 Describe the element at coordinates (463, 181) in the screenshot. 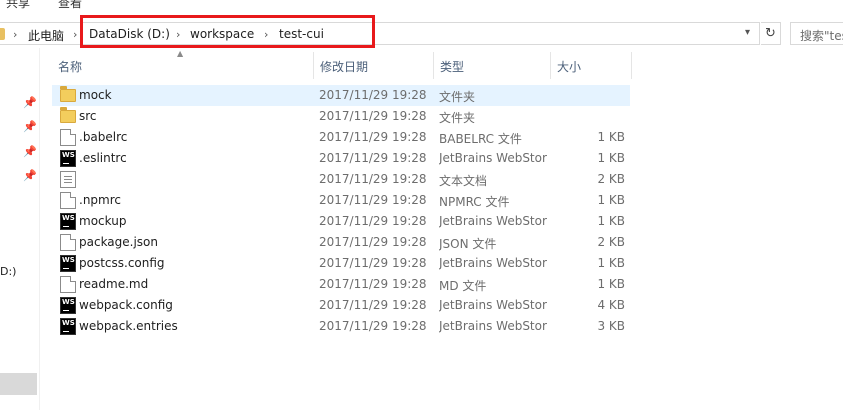

I see `file-type: 文本文档` at that location.